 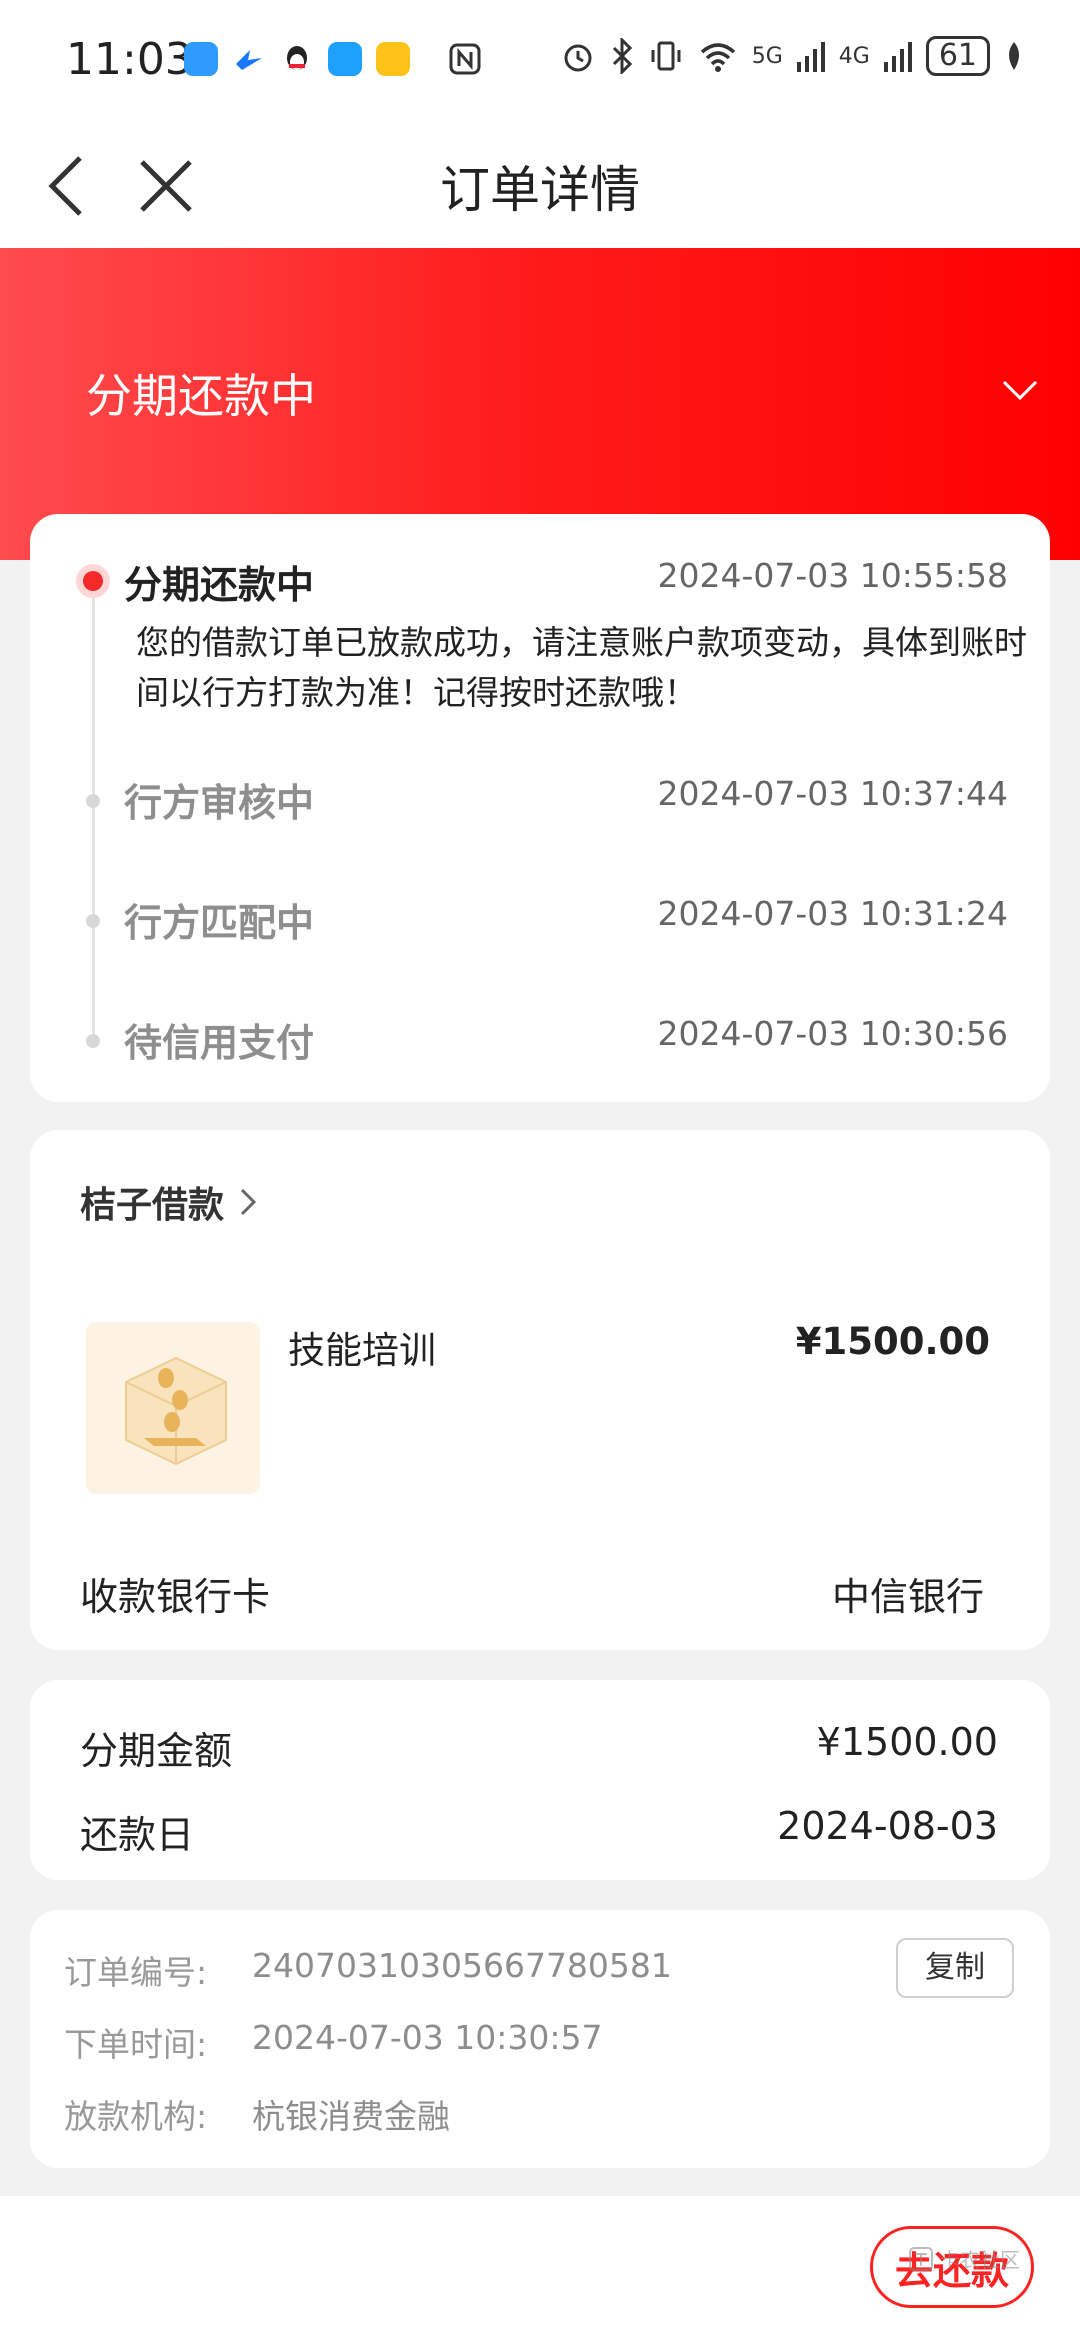 I want to click on alarm-icon, so click(x=578, y=58).